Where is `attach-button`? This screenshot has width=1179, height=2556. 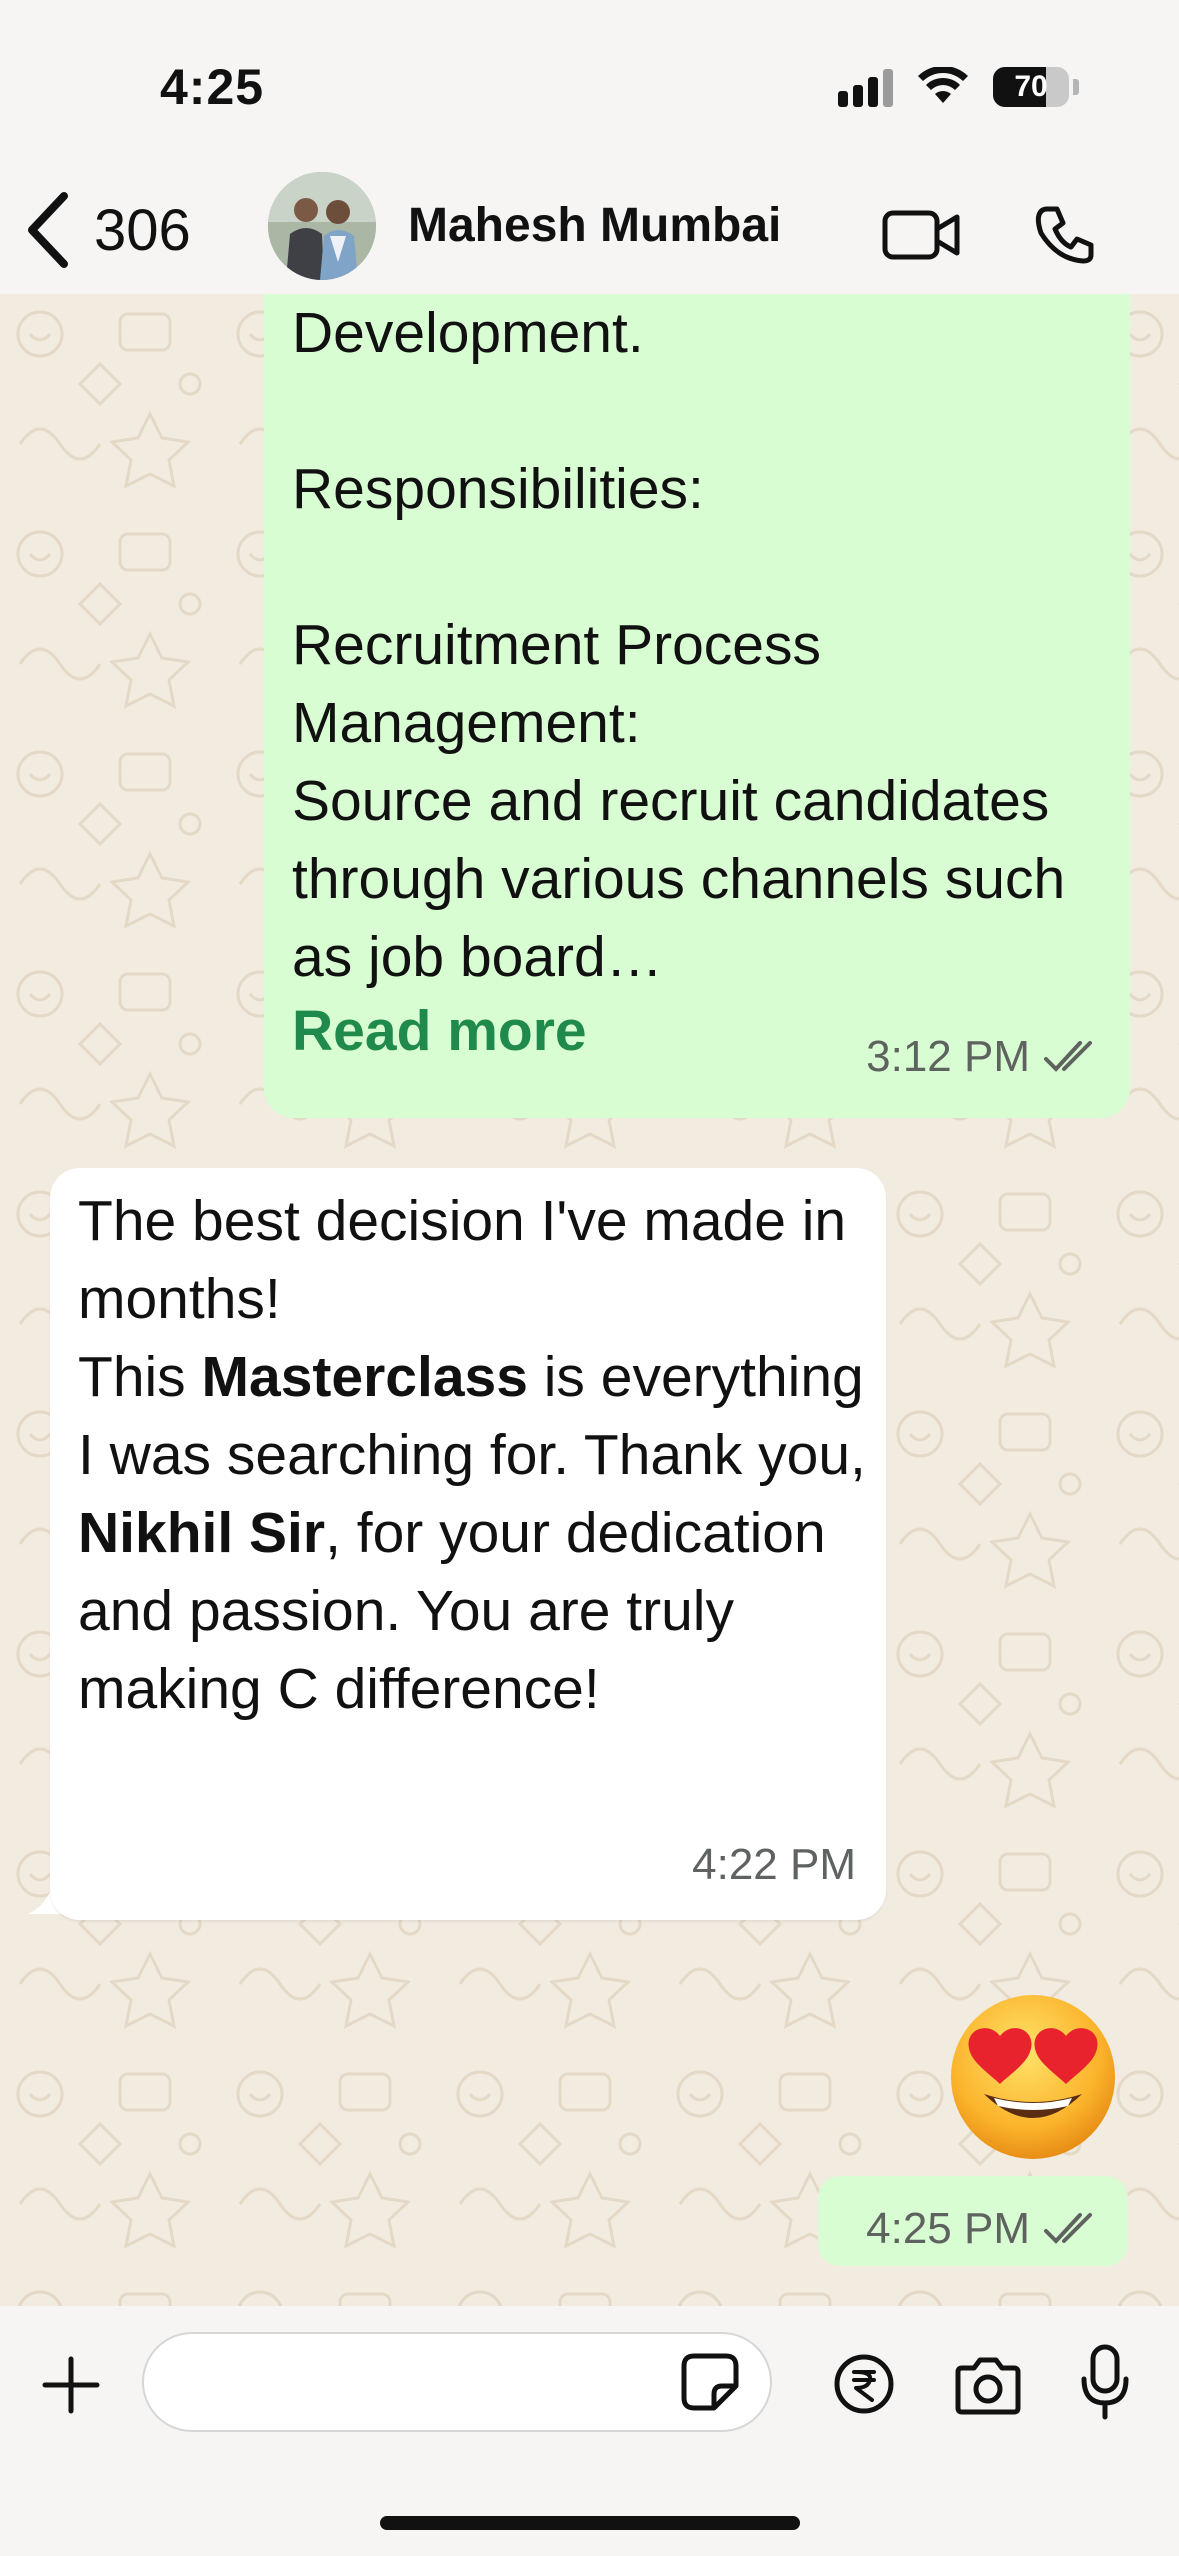
attach-button is located at coordinates (71, 2385).